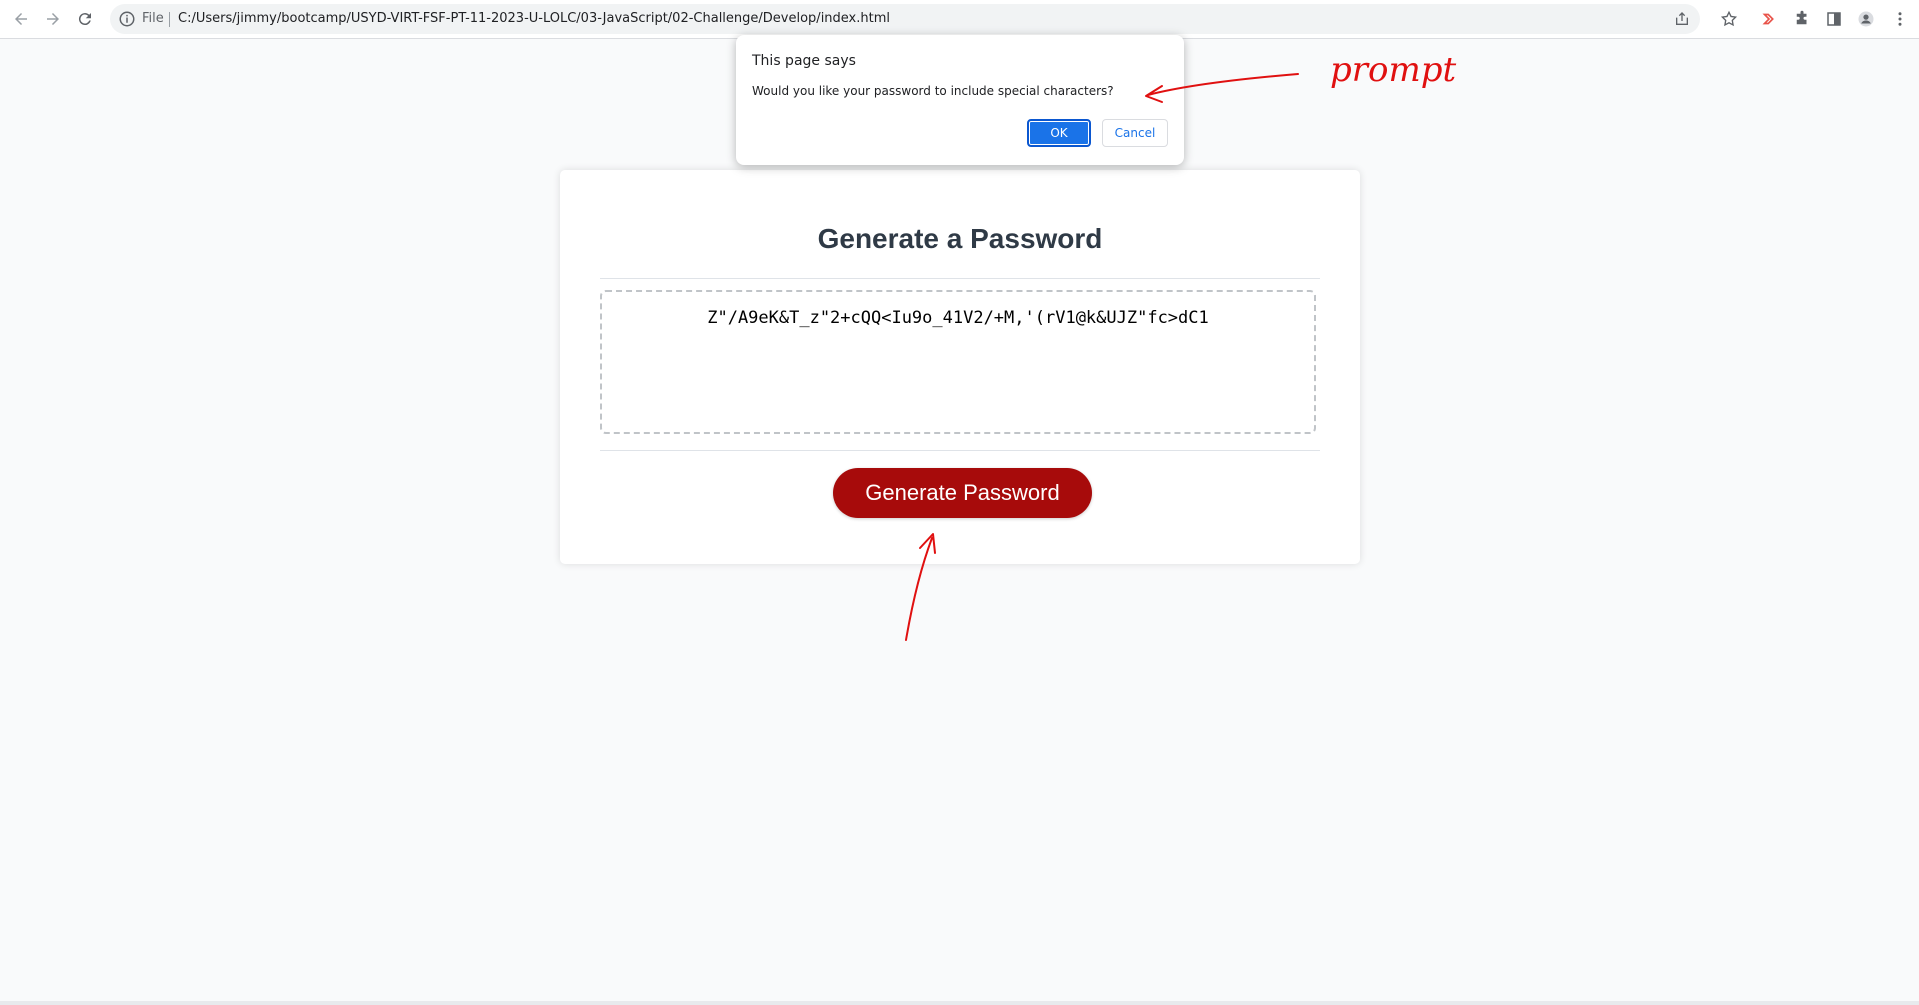 Image resolution: width=1919 pixels, height=1005 pixels. I want to click on back-arrow-icon, so click(21, 19).